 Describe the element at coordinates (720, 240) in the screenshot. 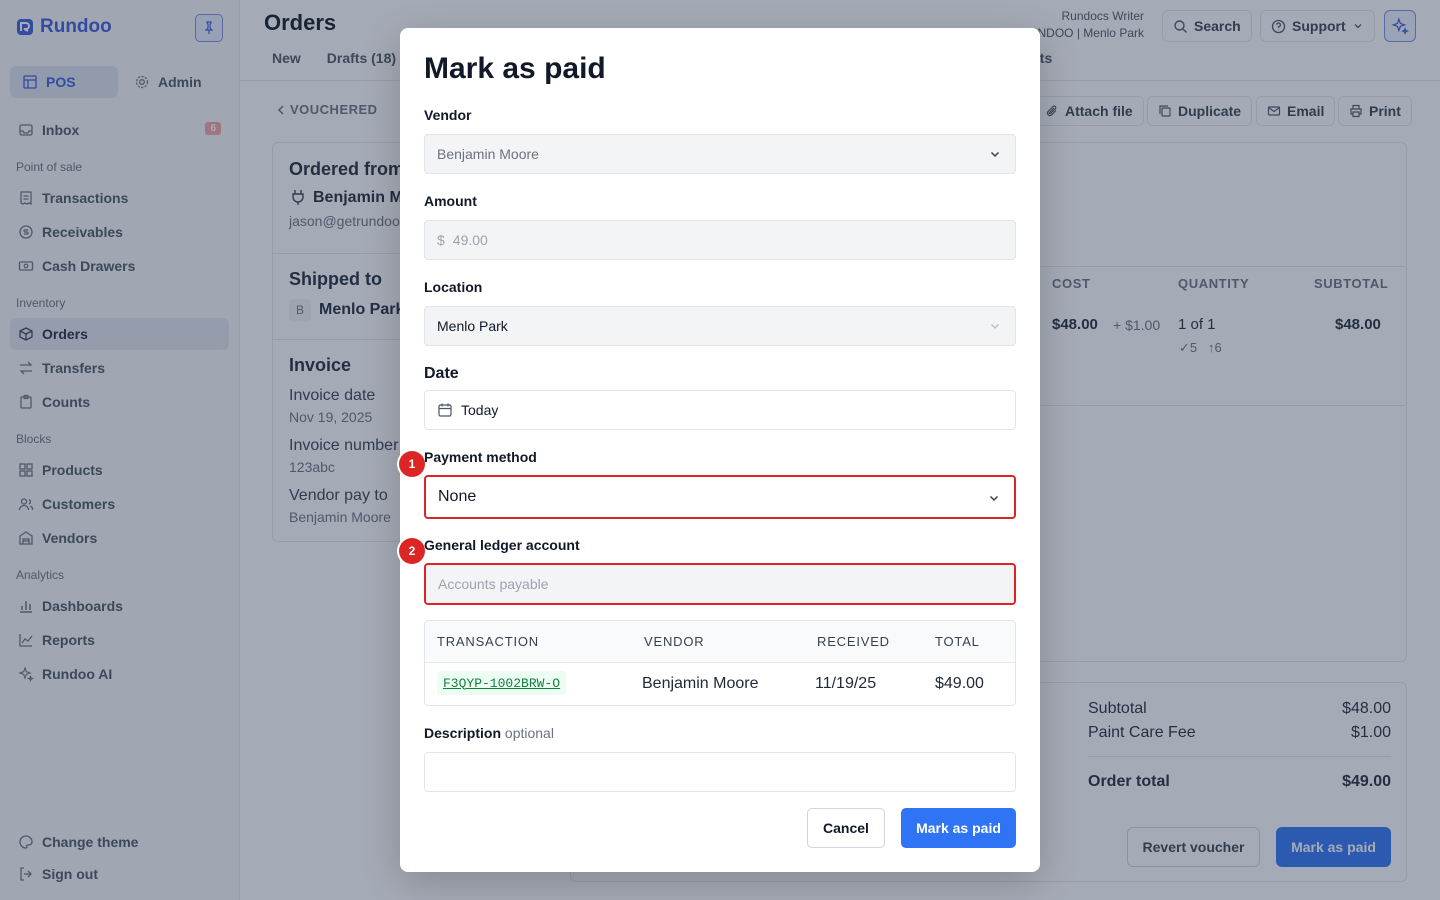

I see `amount-input: $ 49.00` at that location.